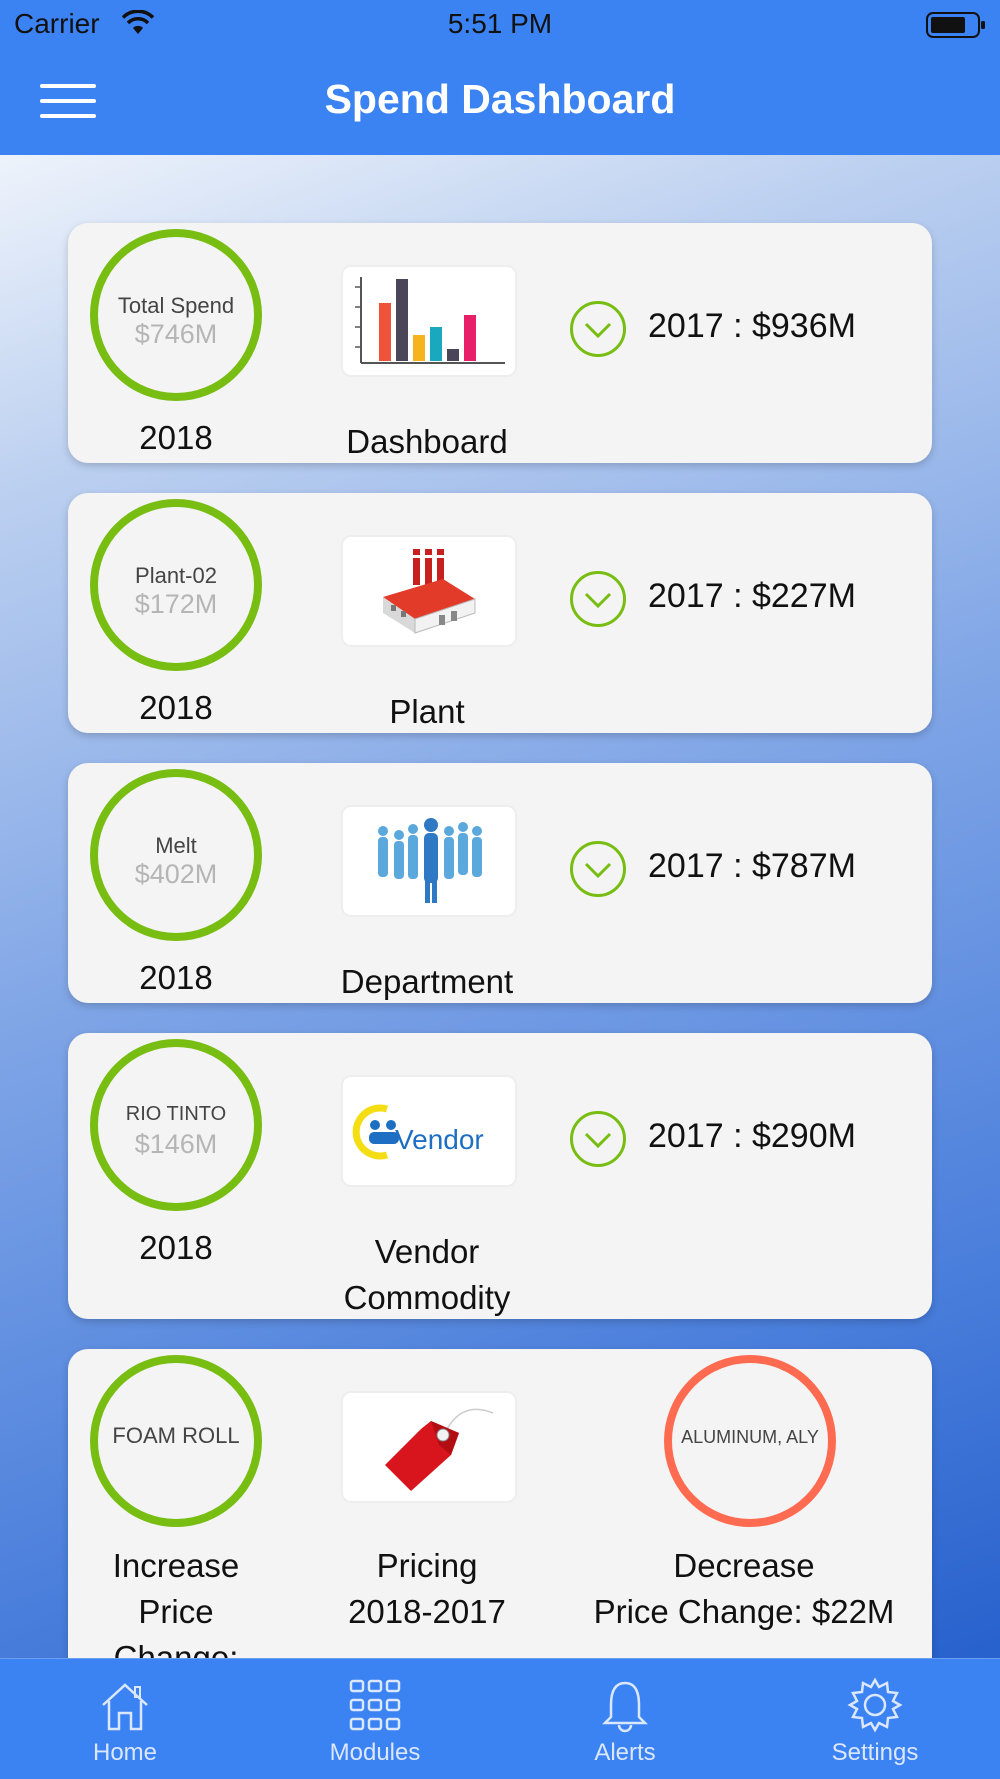 This screenshot has width=1000, height=1779. What do you see at coordinates (176, 1648) in the screenshot?
I see `increase-label-line3: Change:` at bounding box center [176, 1648].